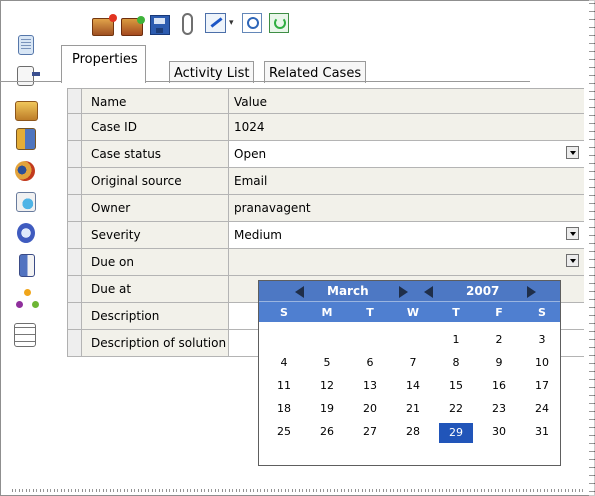 This screenshot has width=595, height=496. Describe the element at coordinates (26, 233) in the screenshot. I see `book-icon` at that location.